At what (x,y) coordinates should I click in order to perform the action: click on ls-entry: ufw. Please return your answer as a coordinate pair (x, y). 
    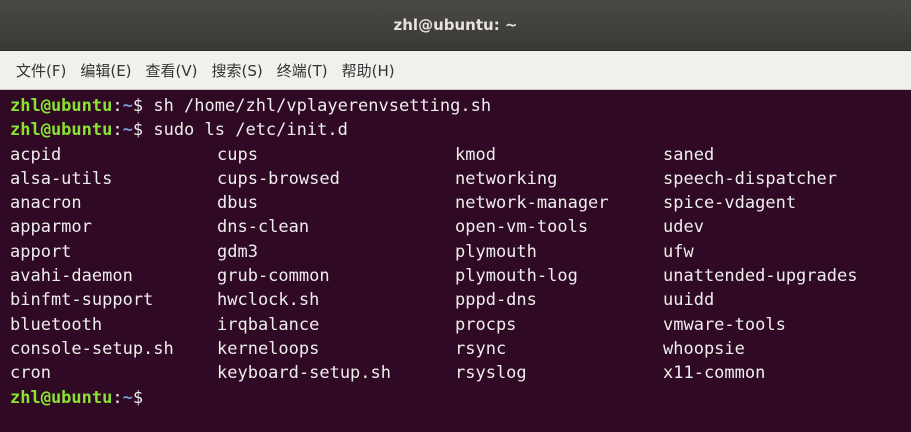
    Looking at the image, I should click on (678, 251).